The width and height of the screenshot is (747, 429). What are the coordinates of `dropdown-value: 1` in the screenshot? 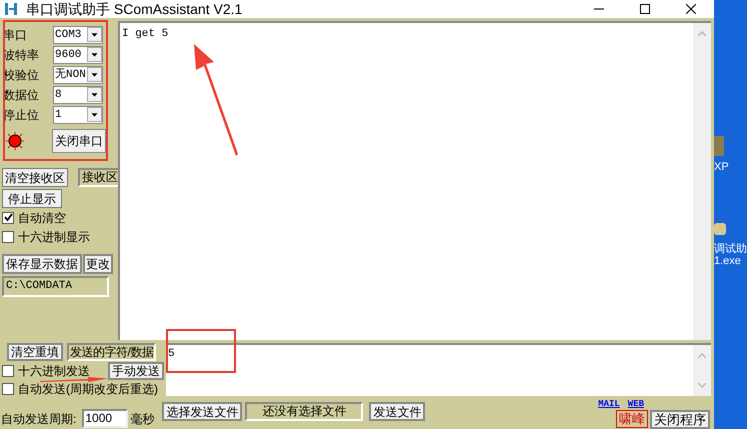 It's located at (58, 115).